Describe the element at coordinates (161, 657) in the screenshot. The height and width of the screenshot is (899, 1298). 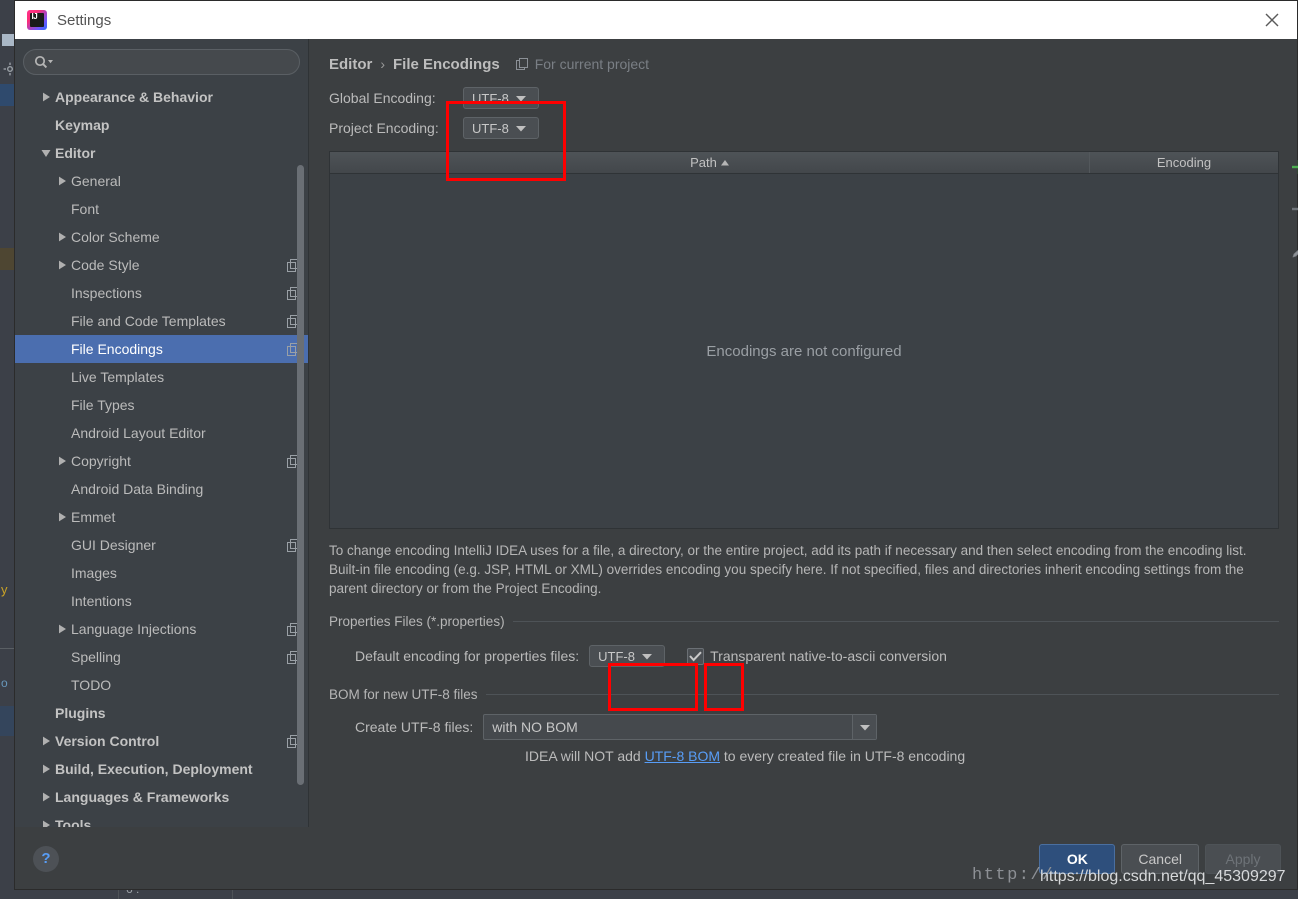
I see `sidebar-item-spelling: Spelling` at that location.